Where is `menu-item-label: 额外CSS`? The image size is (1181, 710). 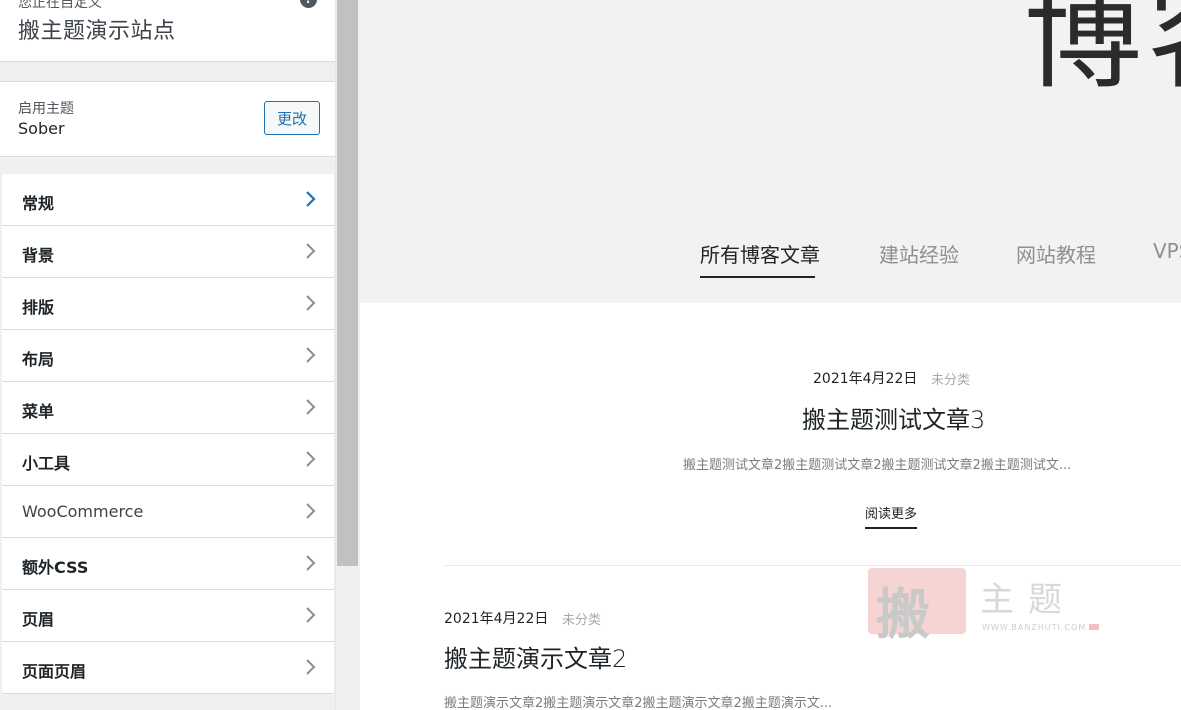 menu-item-label: 额外CSS is located at coordinates (55, 567).